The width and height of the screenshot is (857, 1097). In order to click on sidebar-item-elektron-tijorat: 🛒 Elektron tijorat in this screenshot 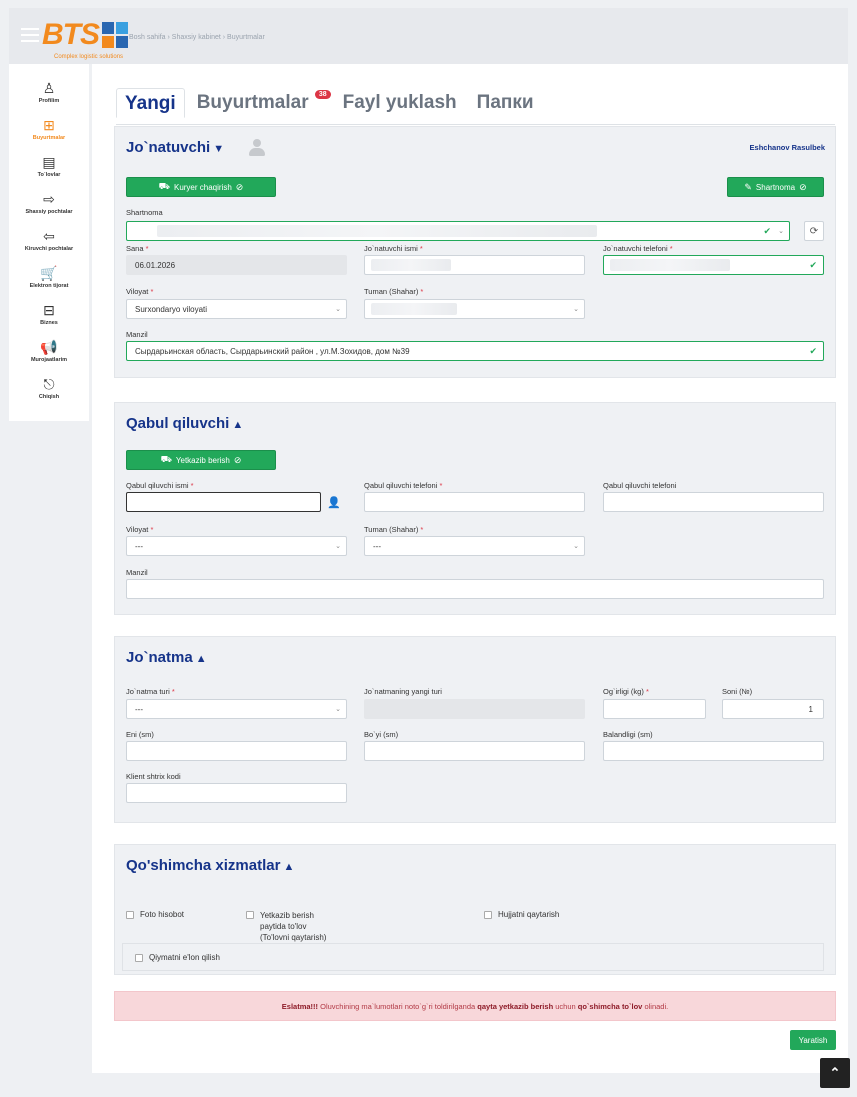, I will do `click(49, 281)`.